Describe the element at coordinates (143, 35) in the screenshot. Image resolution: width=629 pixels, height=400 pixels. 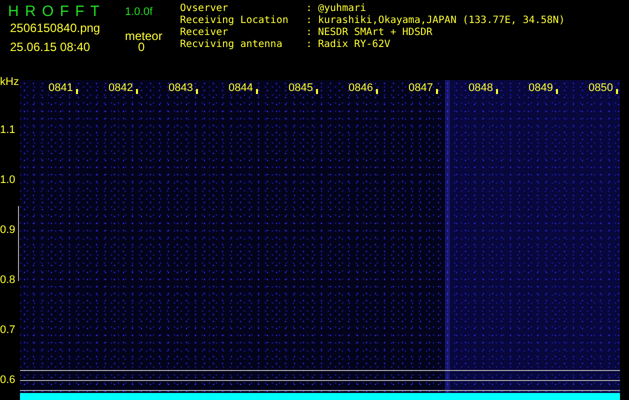
I see `meteor-label: meteor` at that location.